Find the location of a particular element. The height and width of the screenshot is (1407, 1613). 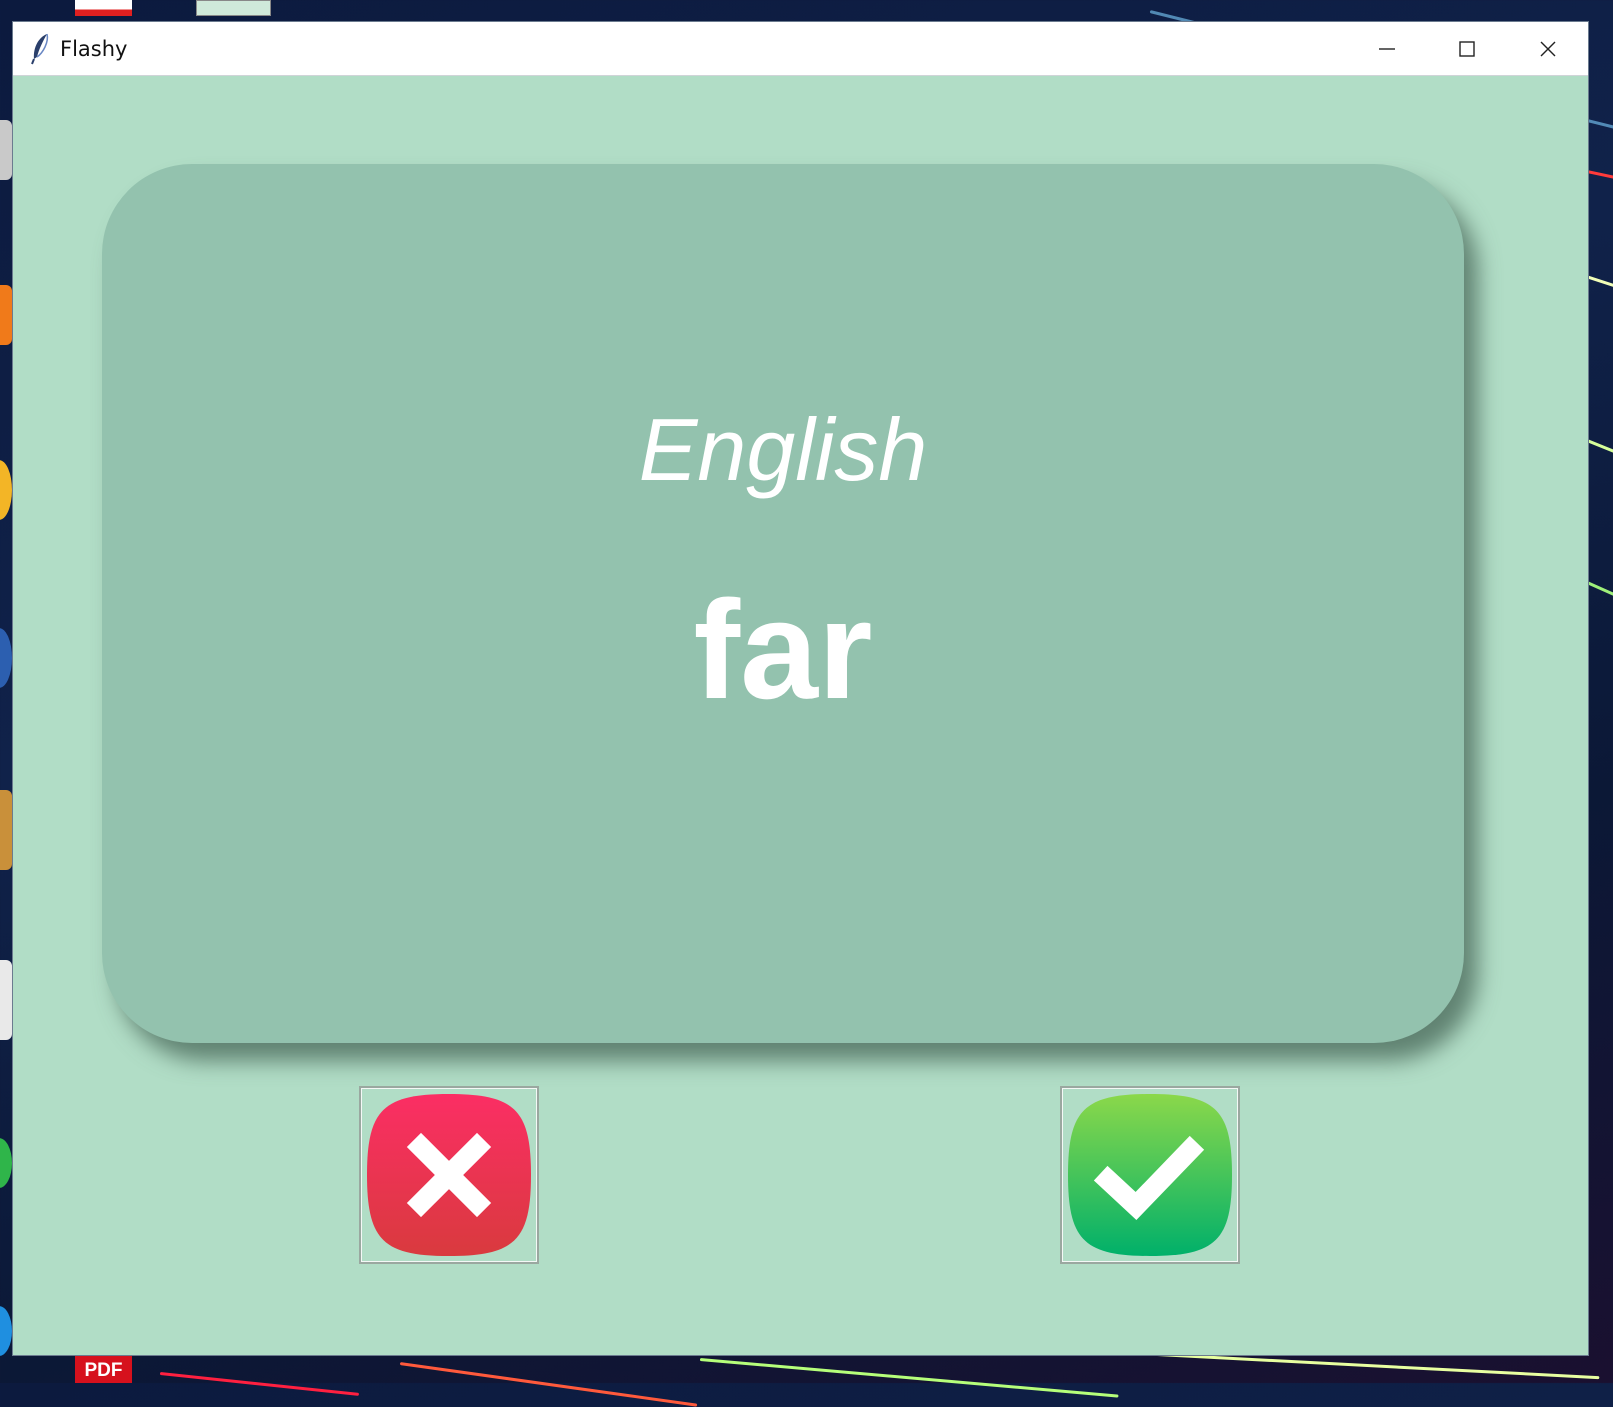

title-bar: Flashy is located at coordinates (800, 49).